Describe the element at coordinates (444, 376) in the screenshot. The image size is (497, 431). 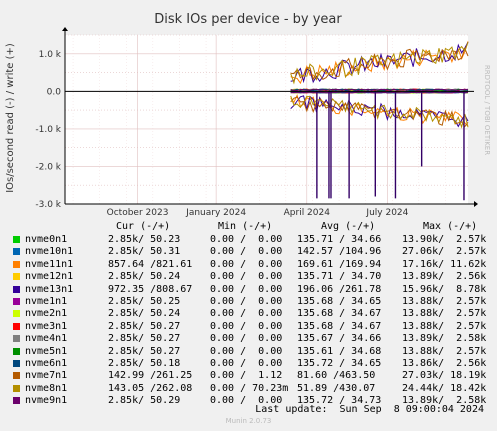
I see `legend-max: 27.03k/ 18.19k` at that location.